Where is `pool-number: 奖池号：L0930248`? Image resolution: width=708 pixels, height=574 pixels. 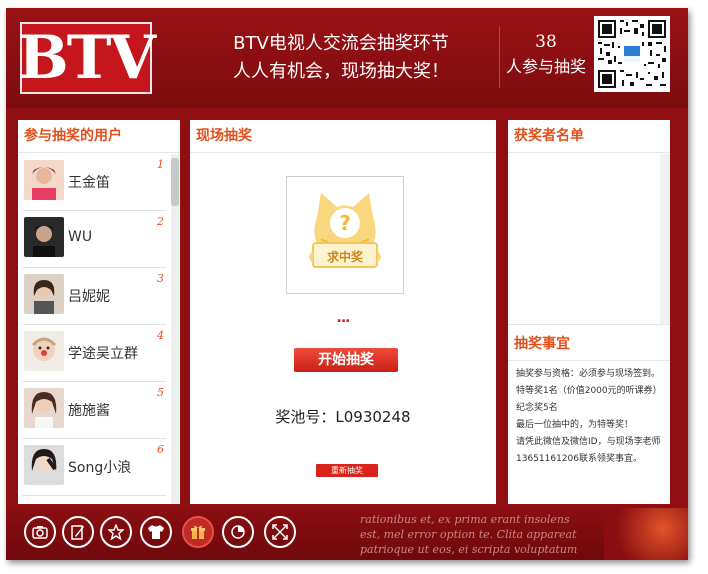 pool-number: 奖池号：L0930248 is located at coordinates (343, 417).